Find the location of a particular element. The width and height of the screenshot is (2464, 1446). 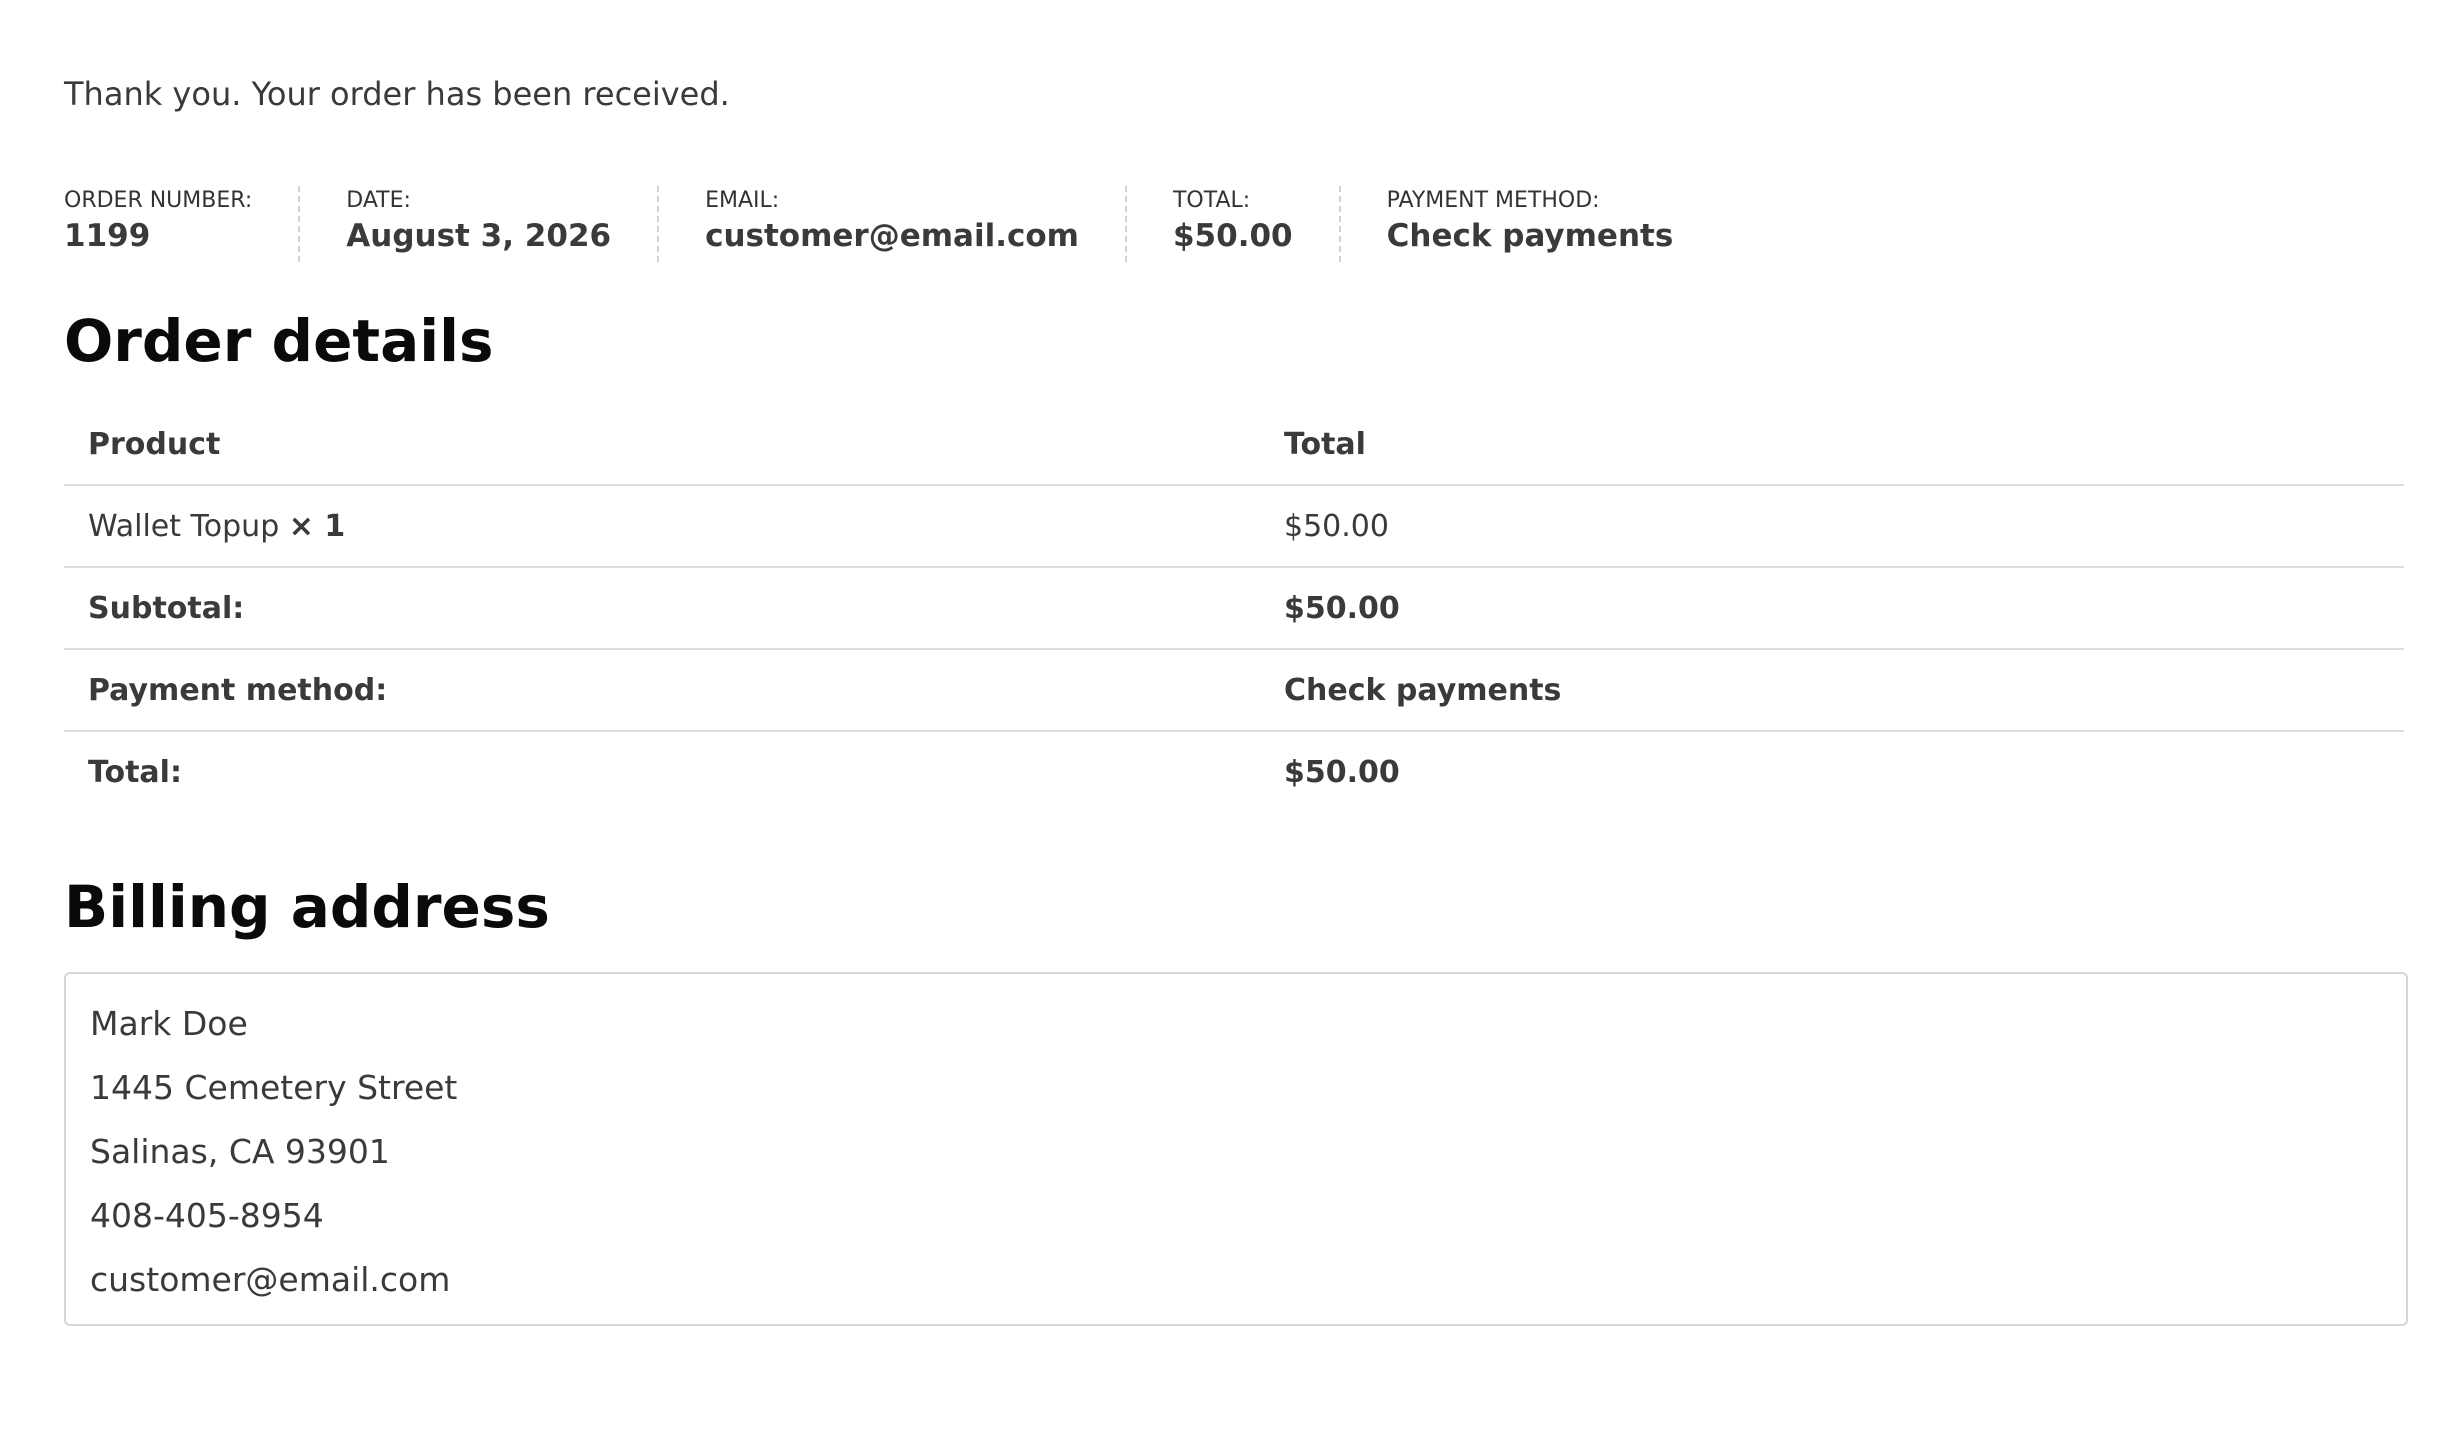

order-item-product: Wallet Topup × 1 is located at coordinates (662, 526).